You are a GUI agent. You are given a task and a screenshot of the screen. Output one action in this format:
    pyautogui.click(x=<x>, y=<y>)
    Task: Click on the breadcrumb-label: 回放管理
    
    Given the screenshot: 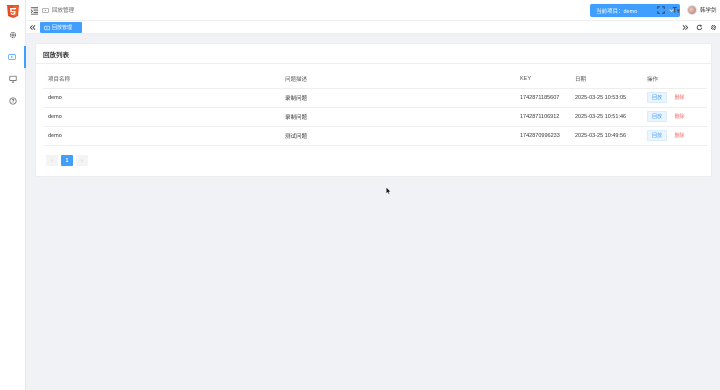 What is the action you would take?
    pyautogui.click(x=63, y=10)
    